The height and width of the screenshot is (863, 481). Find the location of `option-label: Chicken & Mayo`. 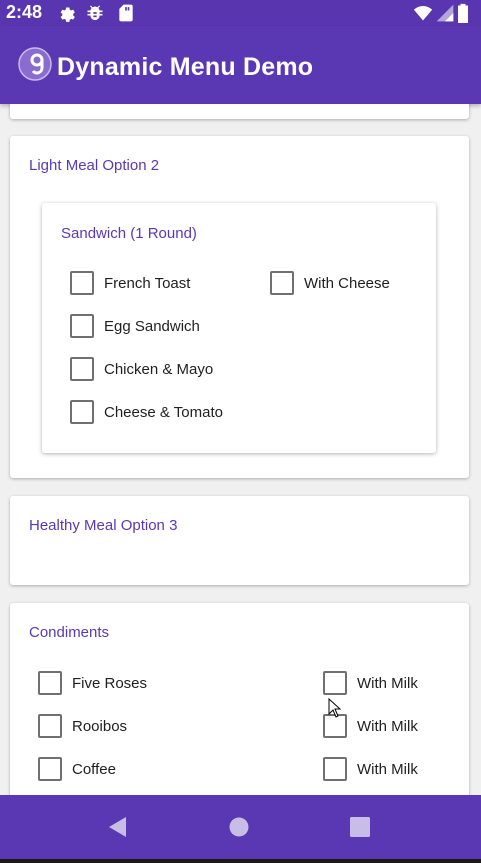

option-label: Chicken & Mayo is located at coordinates (159, 369).